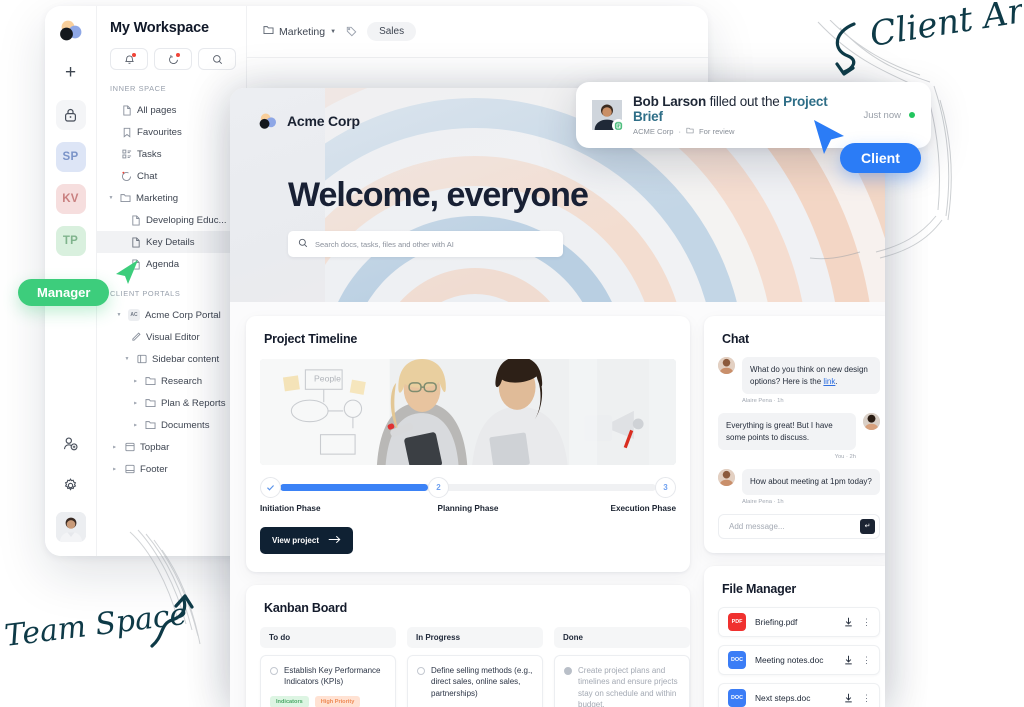  What do you see at coordinates (794, 526) in the screenshot?
I see `chat-input` at bounding box center [794, 526].